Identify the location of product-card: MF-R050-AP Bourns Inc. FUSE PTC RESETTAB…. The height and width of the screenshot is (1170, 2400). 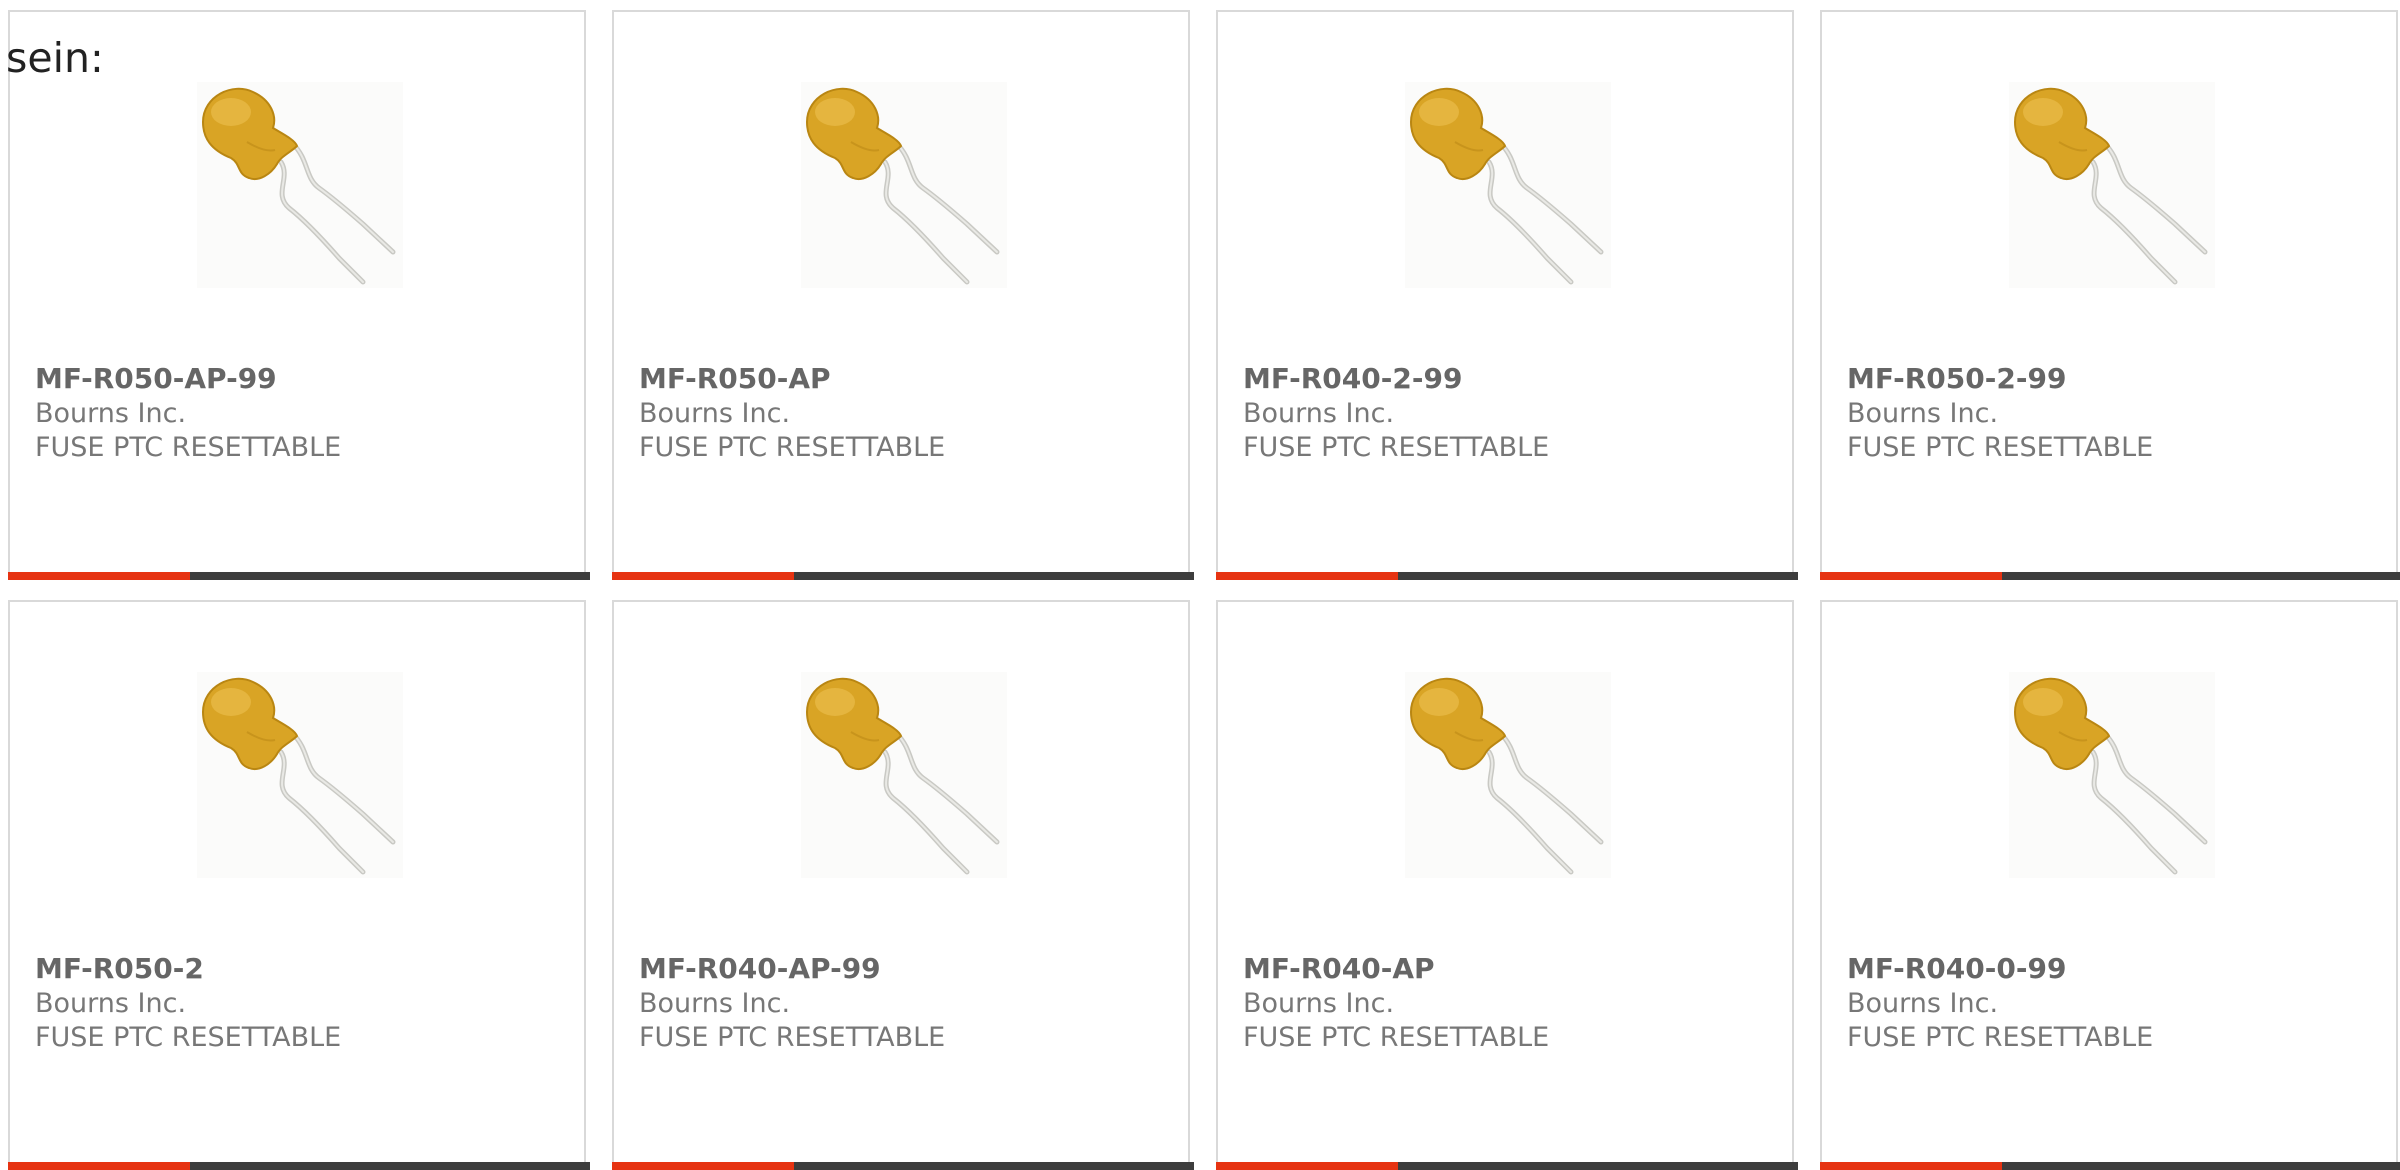
(903, 295).